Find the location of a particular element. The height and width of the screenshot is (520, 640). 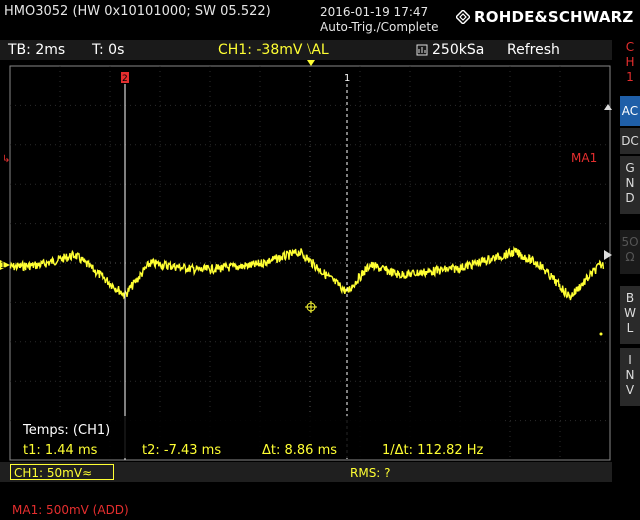

bwl-letter: W is located at coordinates (630, 313).